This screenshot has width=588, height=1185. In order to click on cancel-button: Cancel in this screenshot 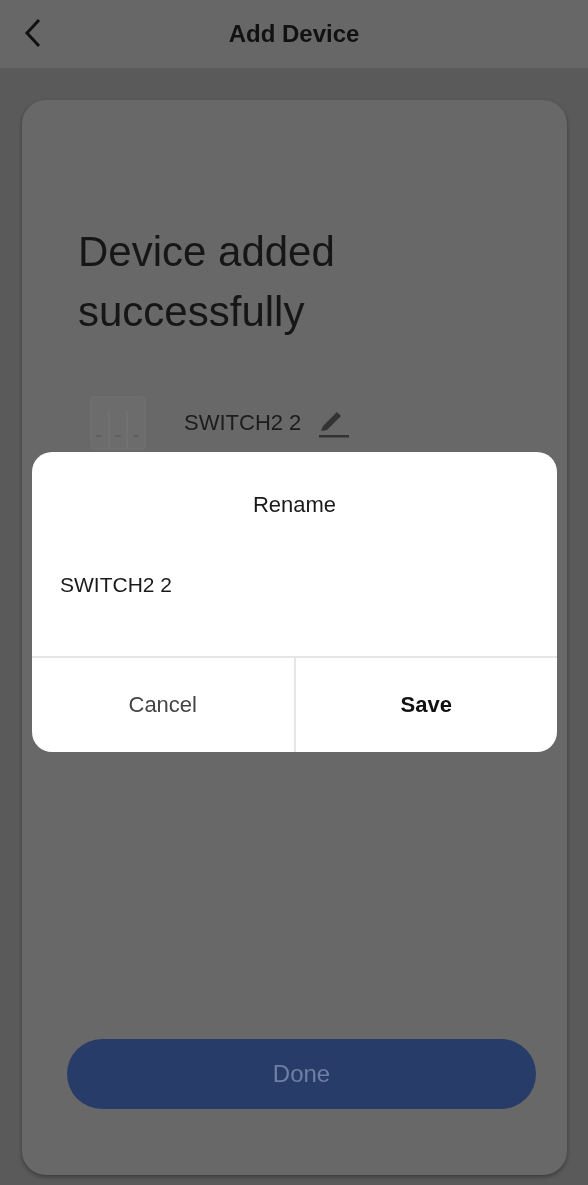, I will do `click(163, 705)`.